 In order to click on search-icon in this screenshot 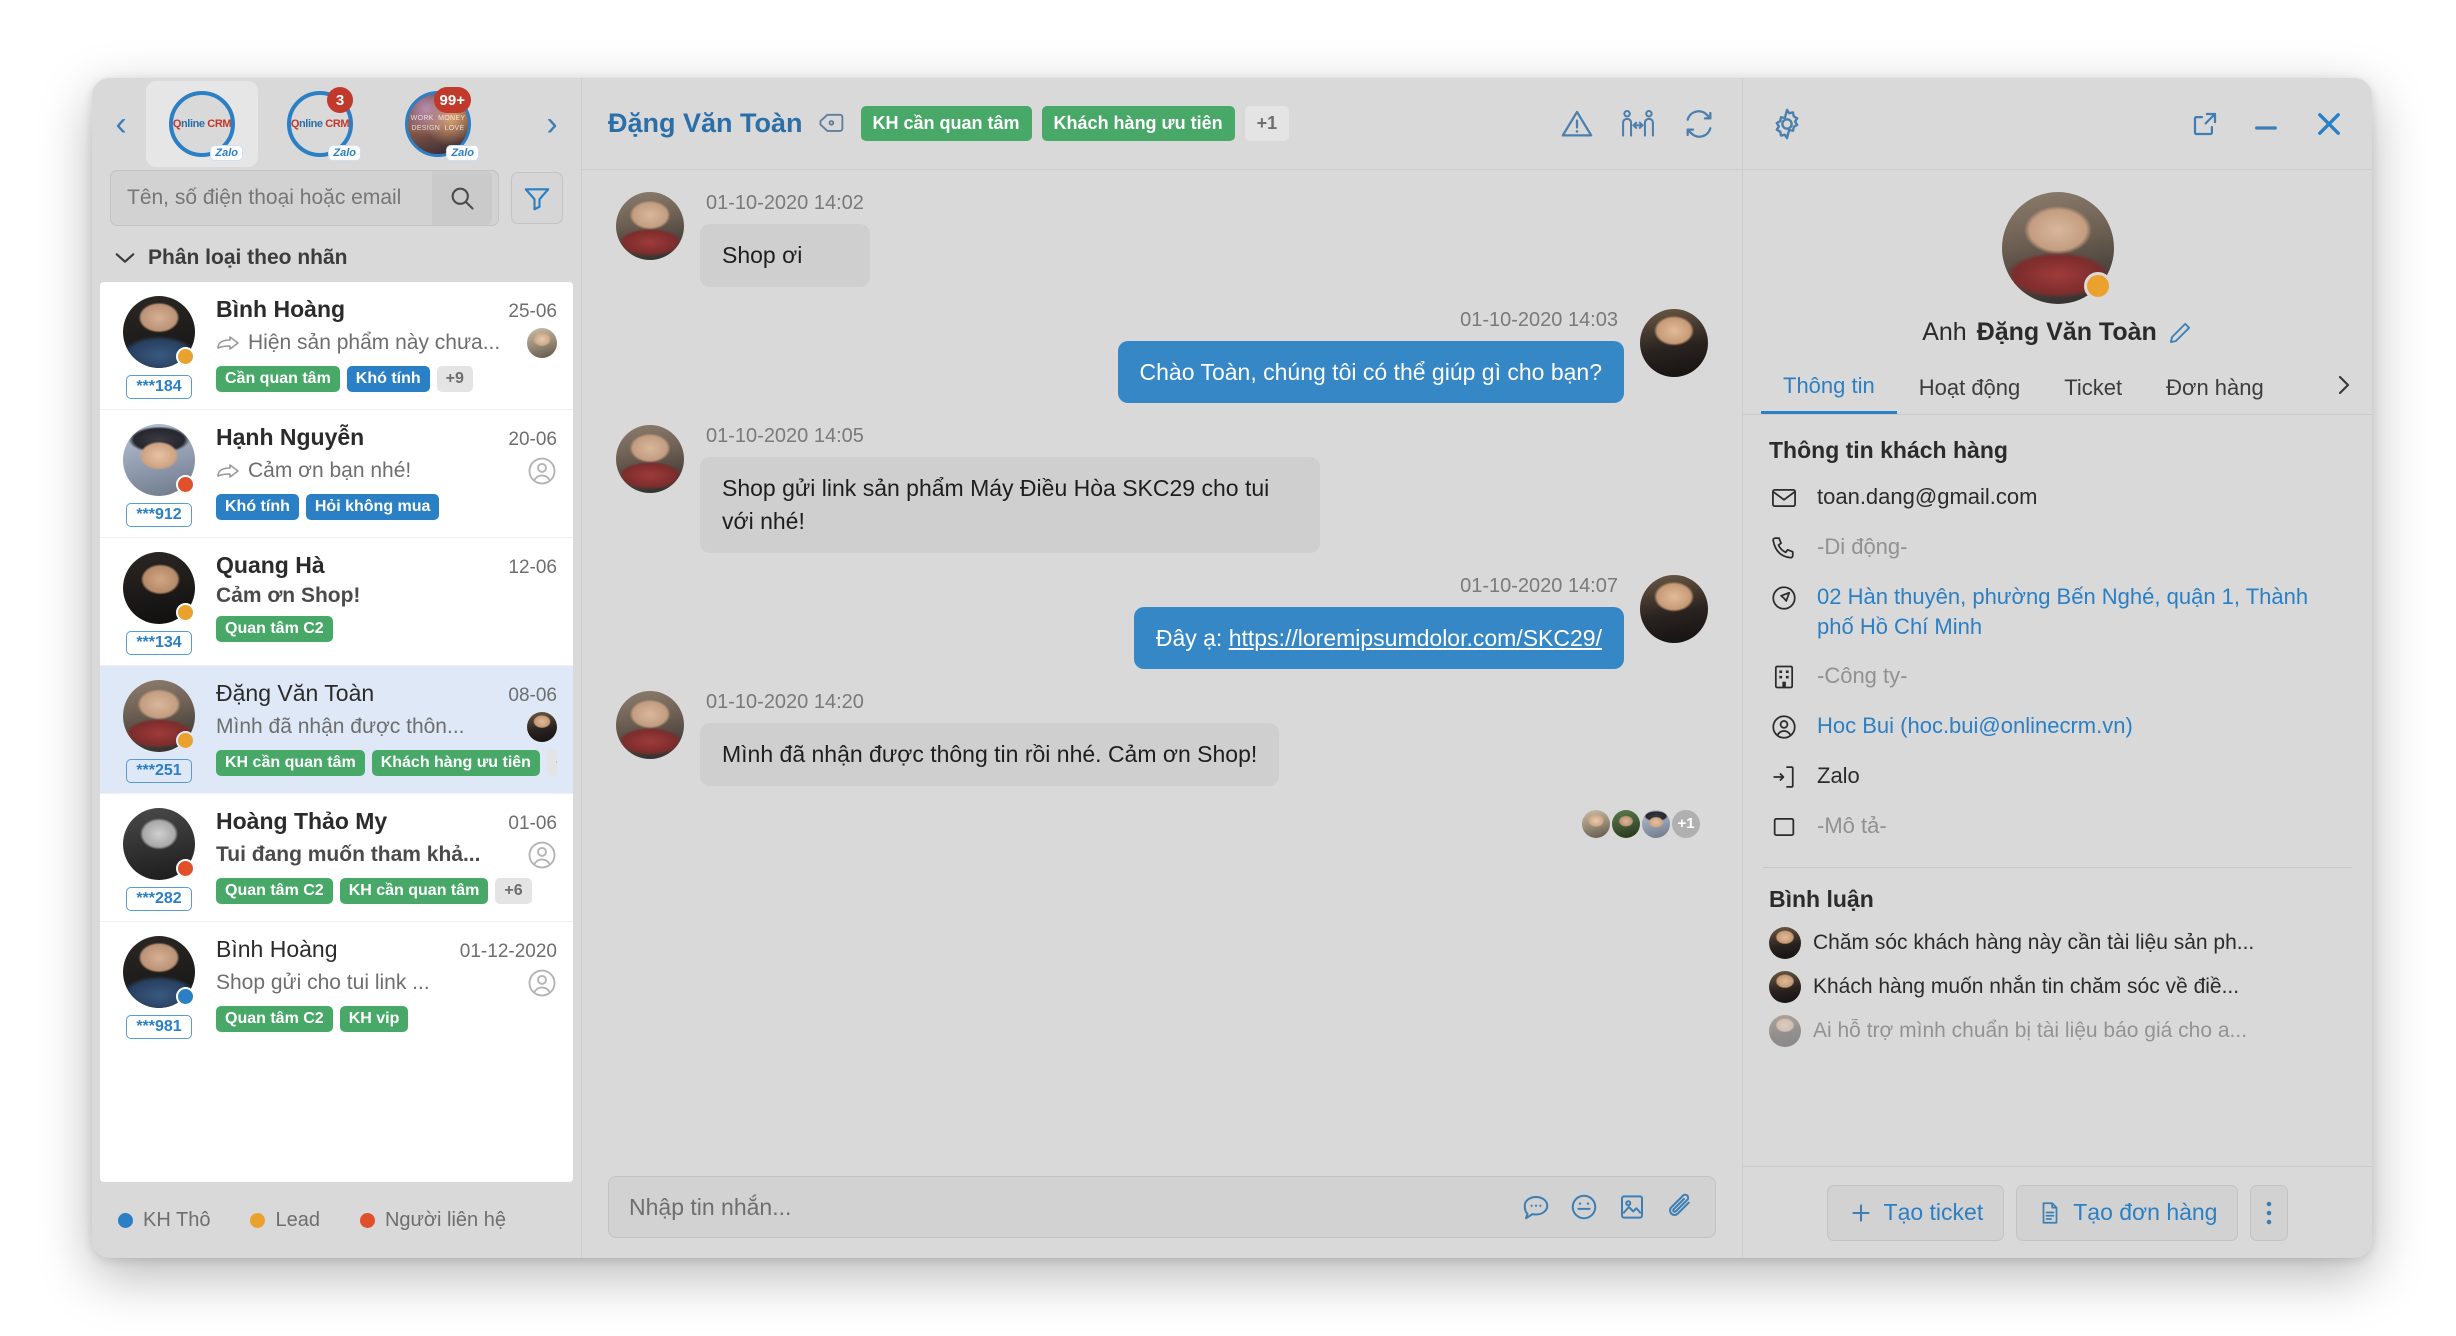, I will do `click(462, 198)`.